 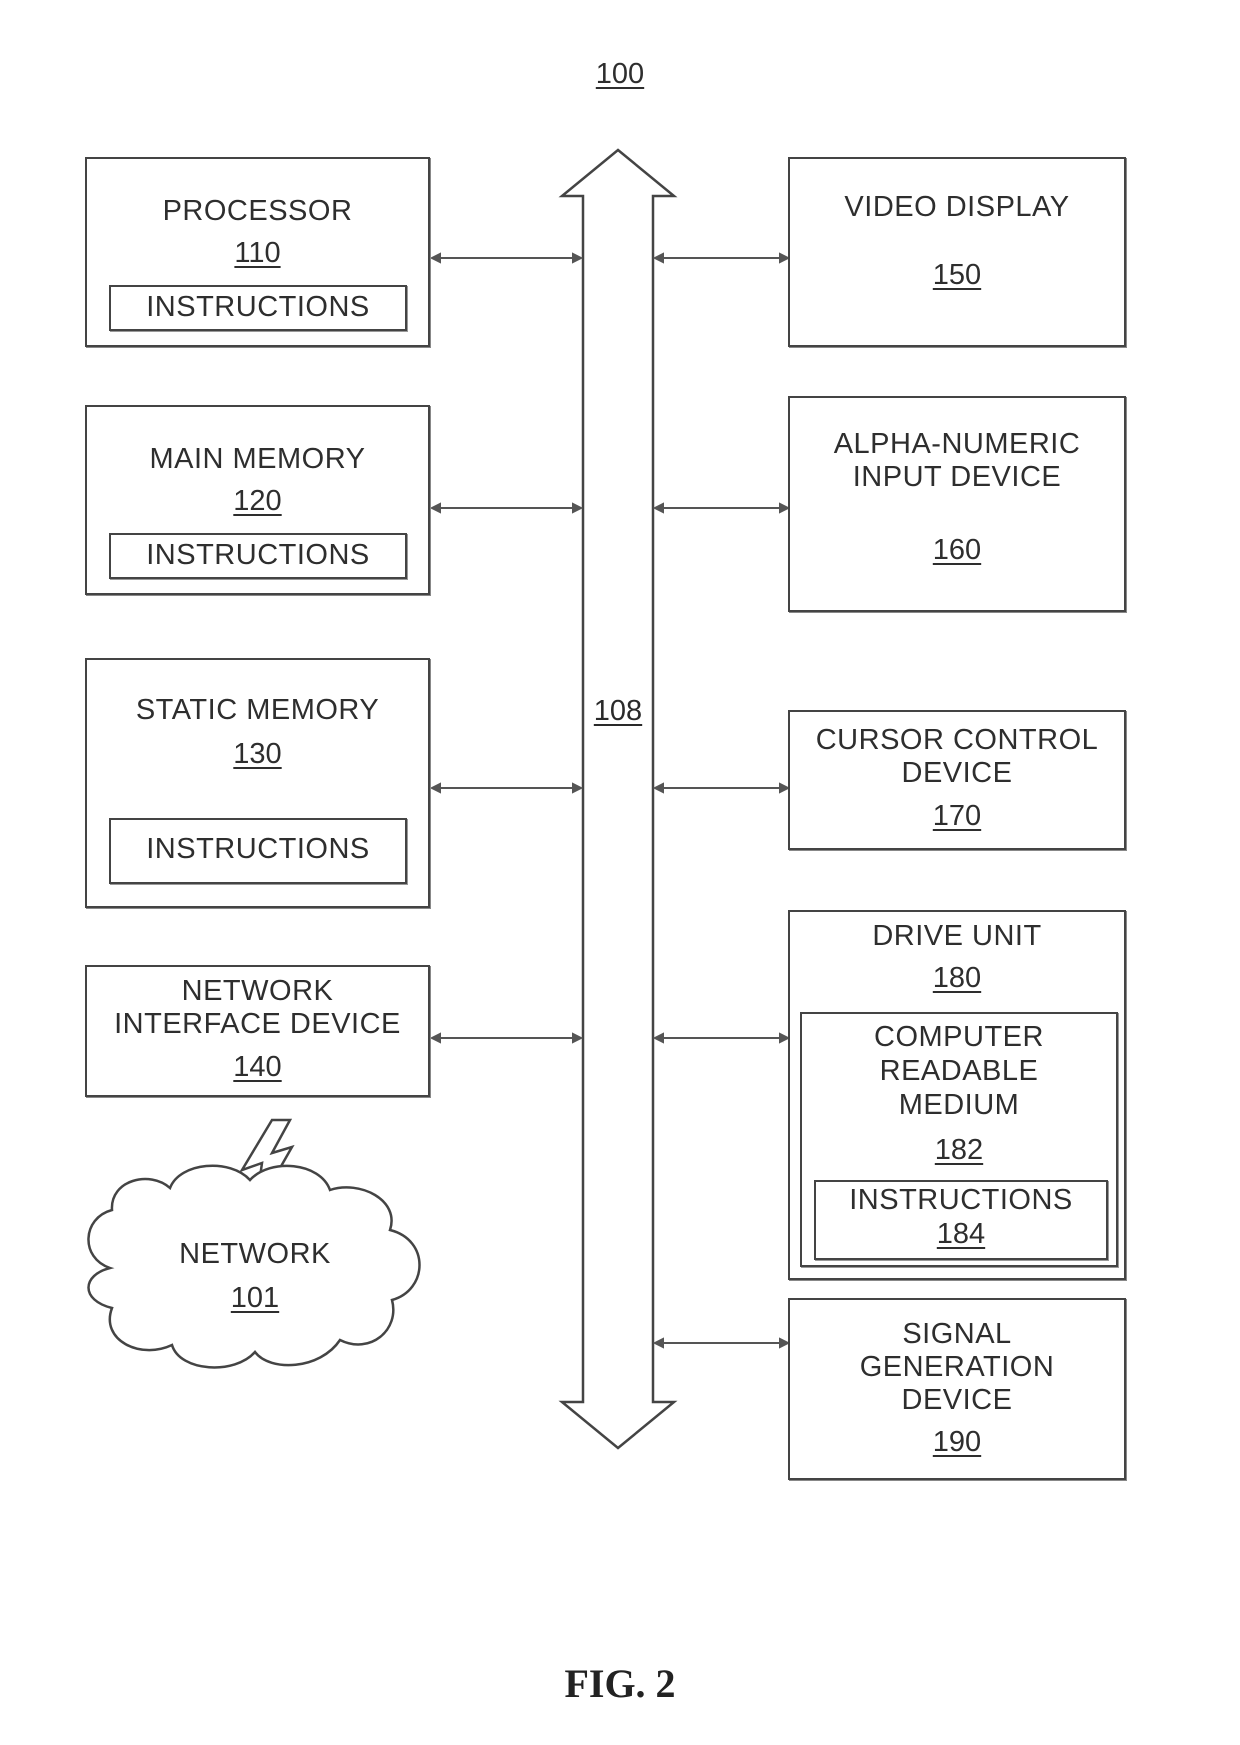 I want to click on bus-label: 108, so click(x=618, y=711).